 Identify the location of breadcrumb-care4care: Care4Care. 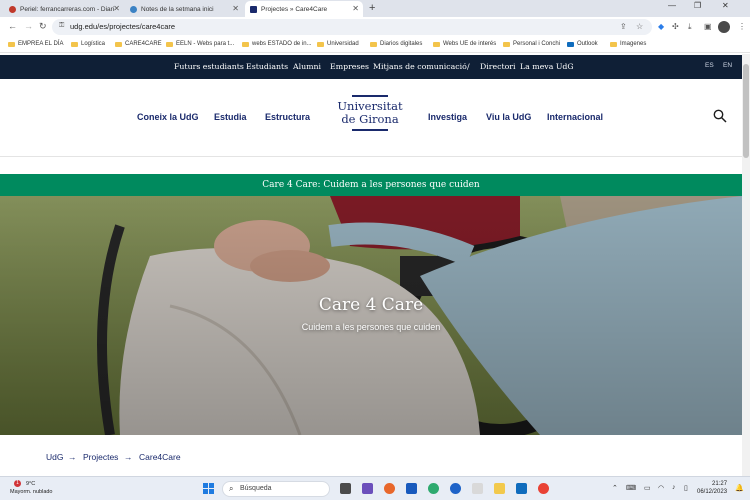
(160, 457).